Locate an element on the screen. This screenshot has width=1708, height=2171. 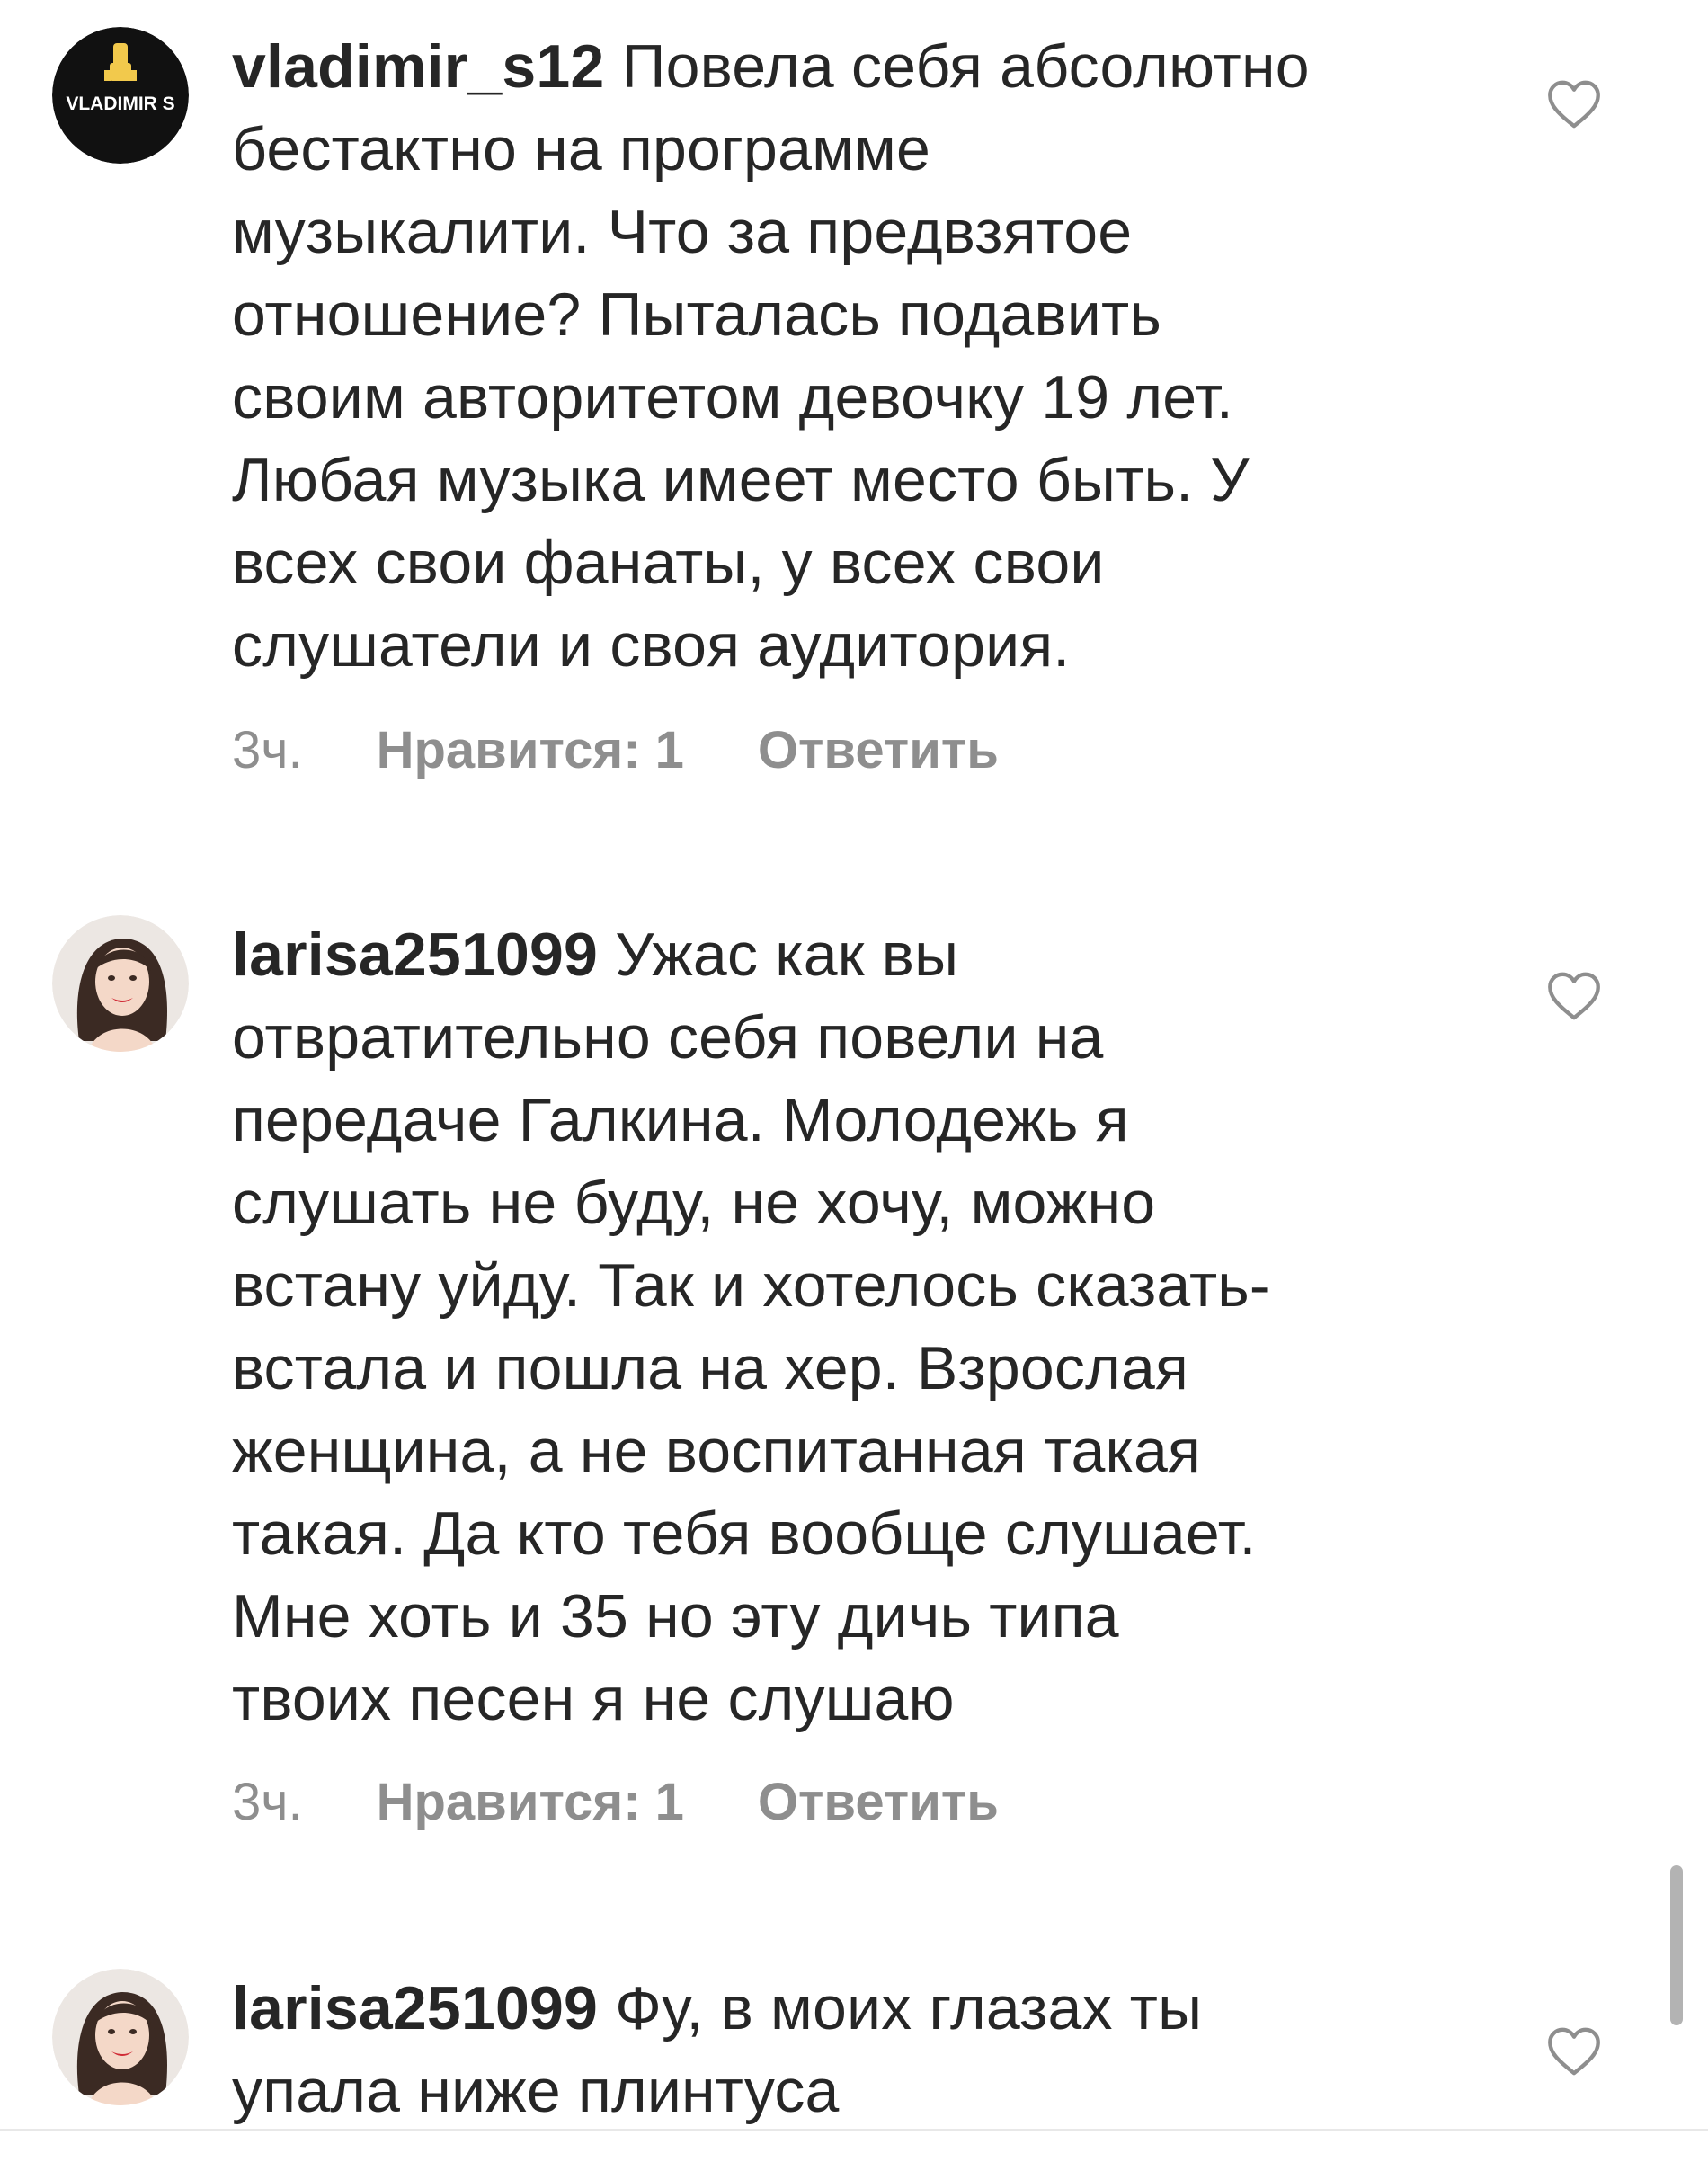
avatar-vladimir-image: VLADIMIR S is located at coordinates (120, 96).